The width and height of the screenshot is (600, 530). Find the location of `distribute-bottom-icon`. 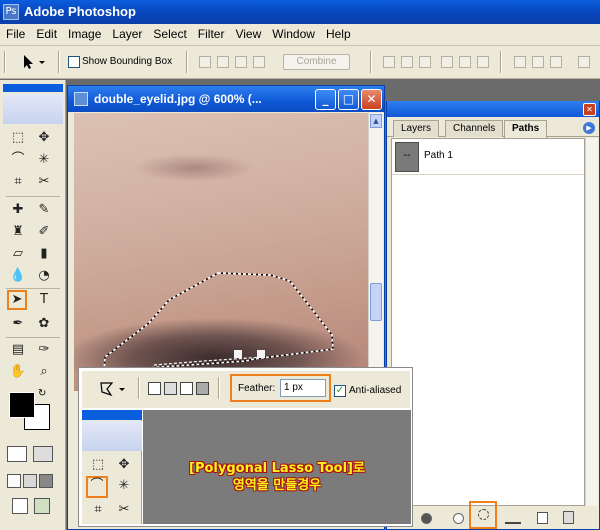

distribute-bottom-icon is located at coordinates (556, 62).